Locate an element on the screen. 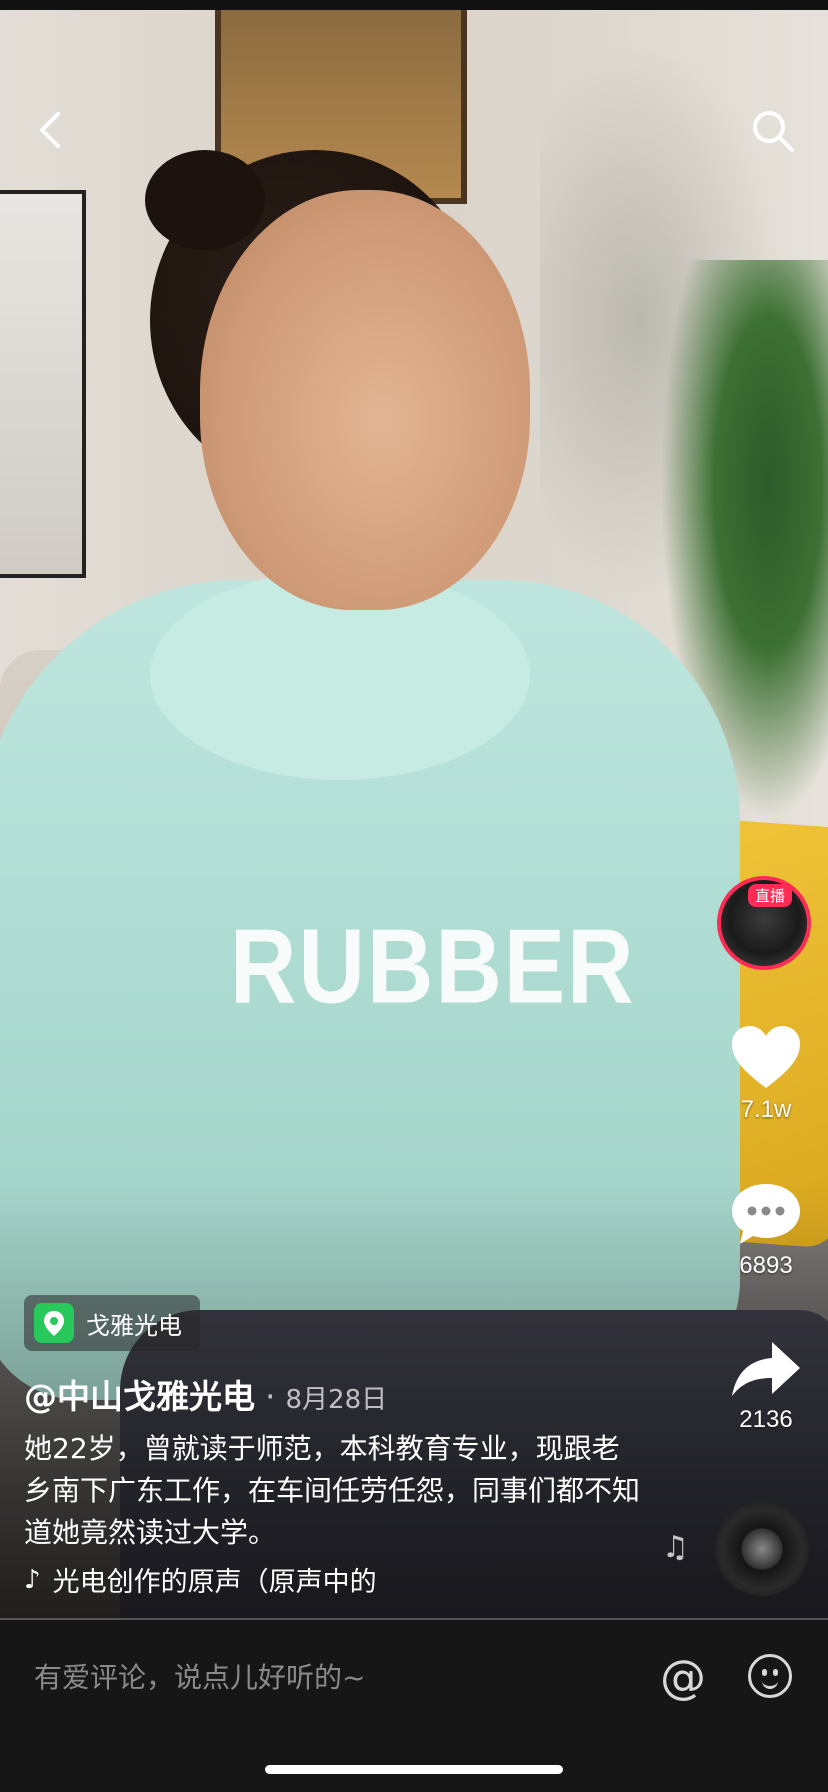 This screenshot has width=828, height=1792. wall-painting is located at coordinates (43, 384).